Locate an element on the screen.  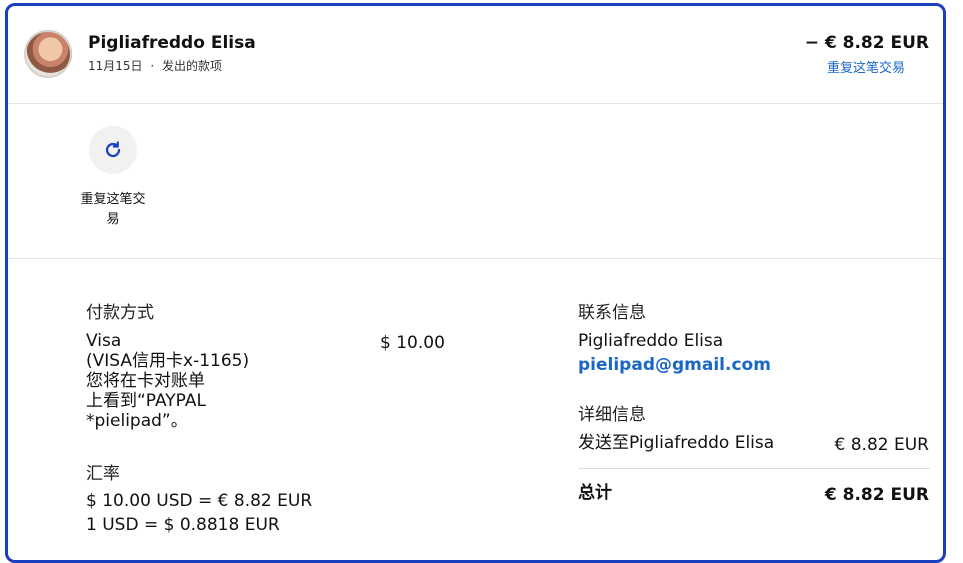
transaction-amount: − € 8.82 EUR is located at coordinates (866, 43).